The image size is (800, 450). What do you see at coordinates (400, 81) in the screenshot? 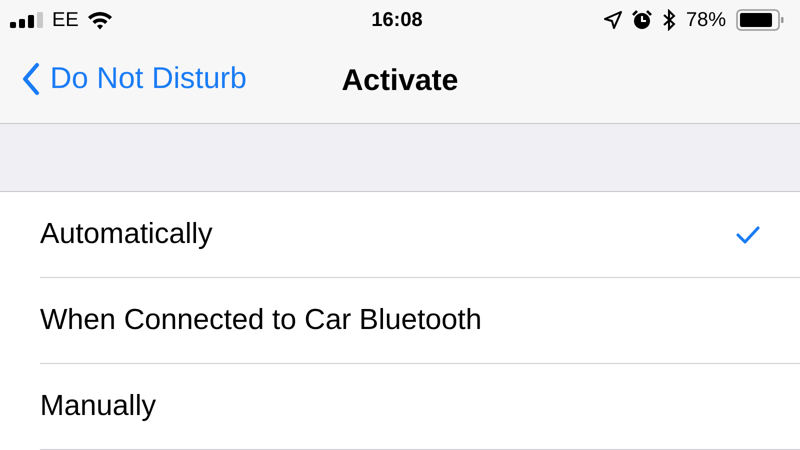
I see `screen-title: Activate` at bounding box center [400, 81].